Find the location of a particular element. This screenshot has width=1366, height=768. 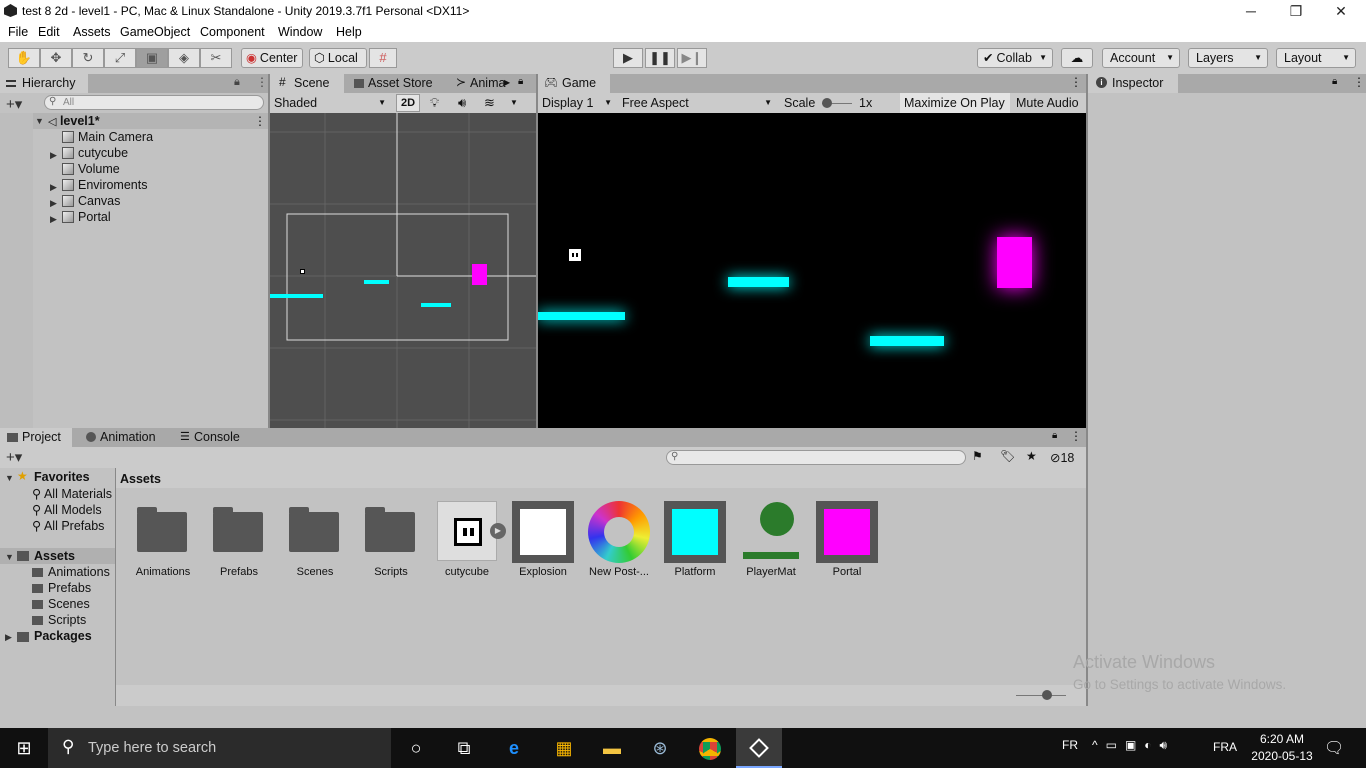

layers-dropdown: Layers ▼ is located at coordinates (1228, 58).